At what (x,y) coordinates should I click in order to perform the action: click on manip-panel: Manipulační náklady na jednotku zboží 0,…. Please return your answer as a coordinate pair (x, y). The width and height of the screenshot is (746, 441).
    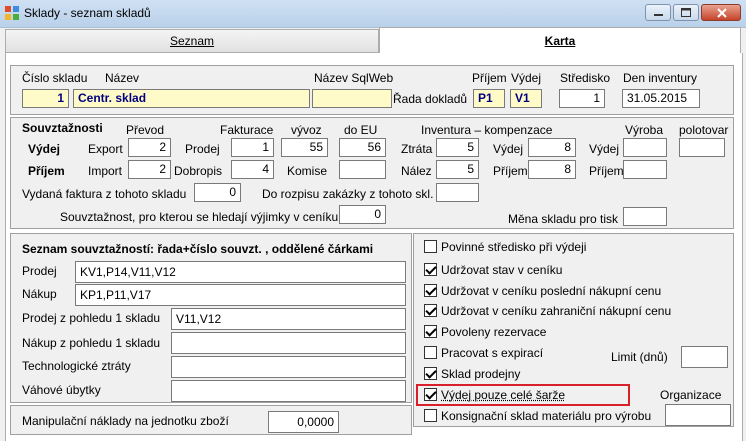
    Looking at the image, I should click on (211, 420).